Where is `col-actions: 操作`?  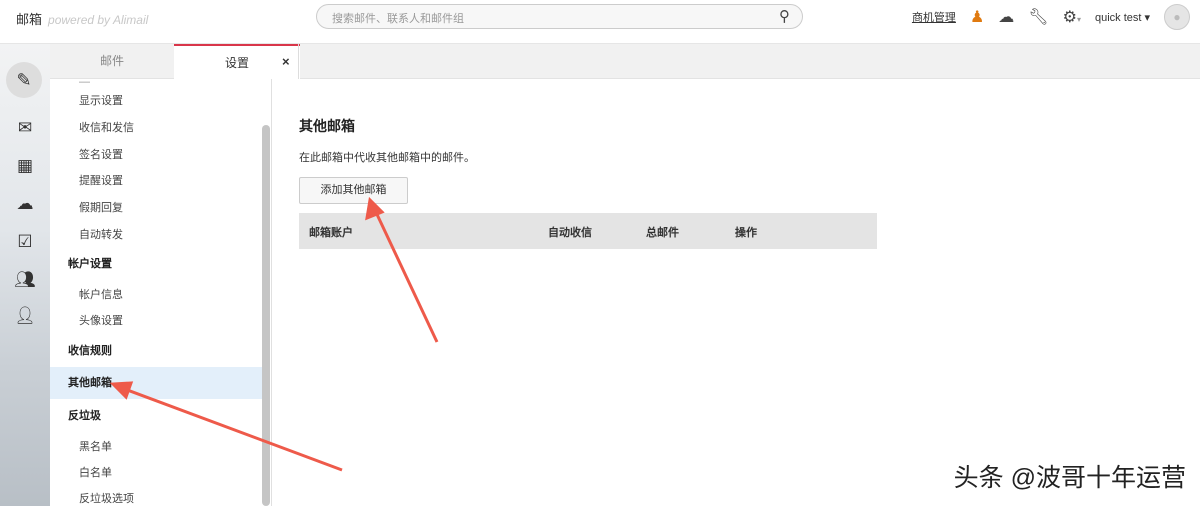
col-actions: 操作 is located at coordinates (746, 233).